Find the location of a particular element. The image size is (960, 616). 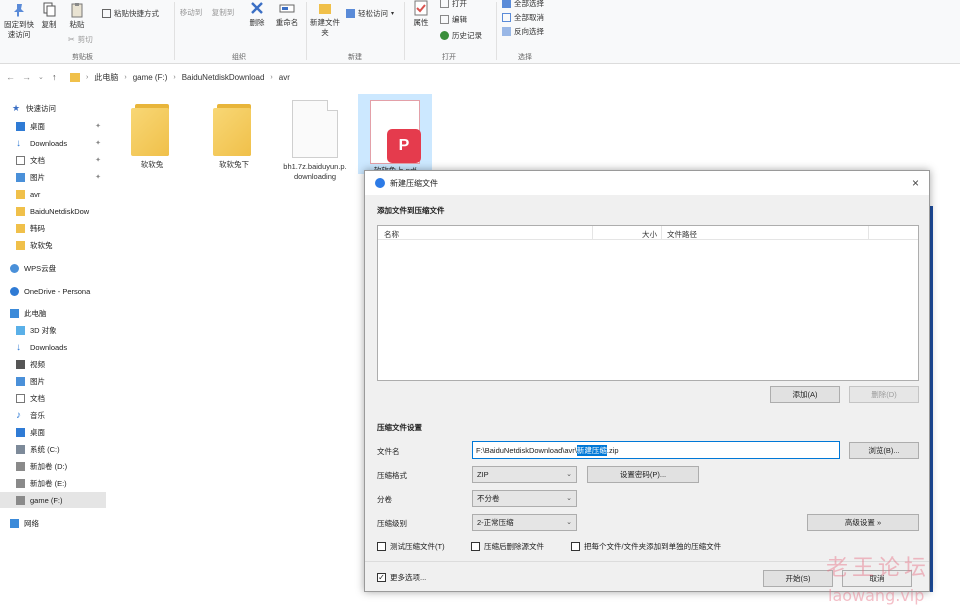

cut-button: ✂ 剪切 is located at coordinates (80, 39).